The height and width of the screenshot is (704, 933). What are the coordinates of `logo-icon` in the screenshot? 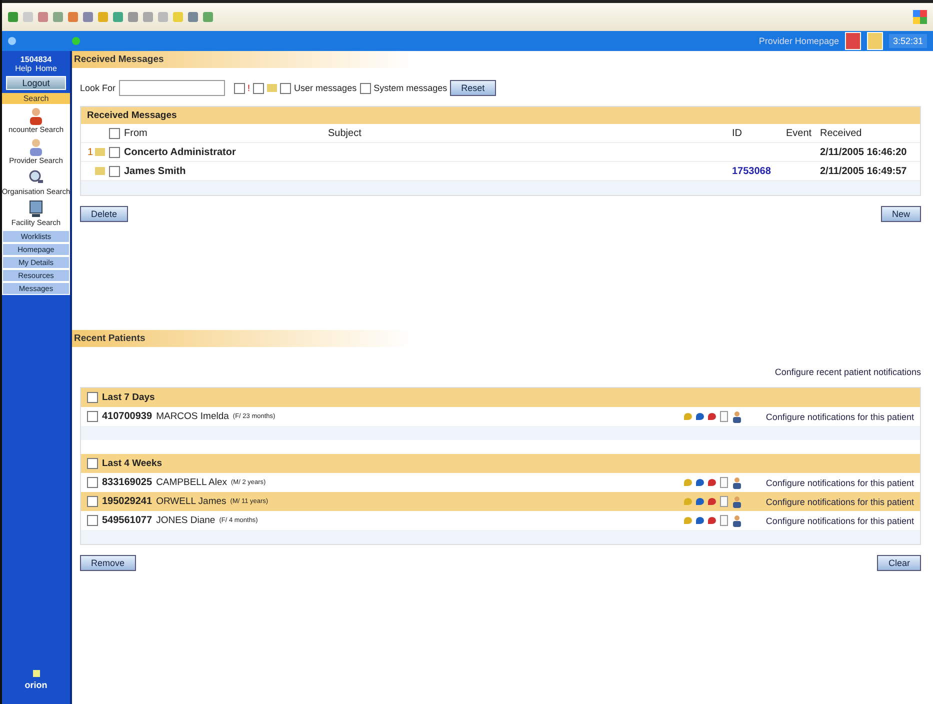 It's located at (36, 673).